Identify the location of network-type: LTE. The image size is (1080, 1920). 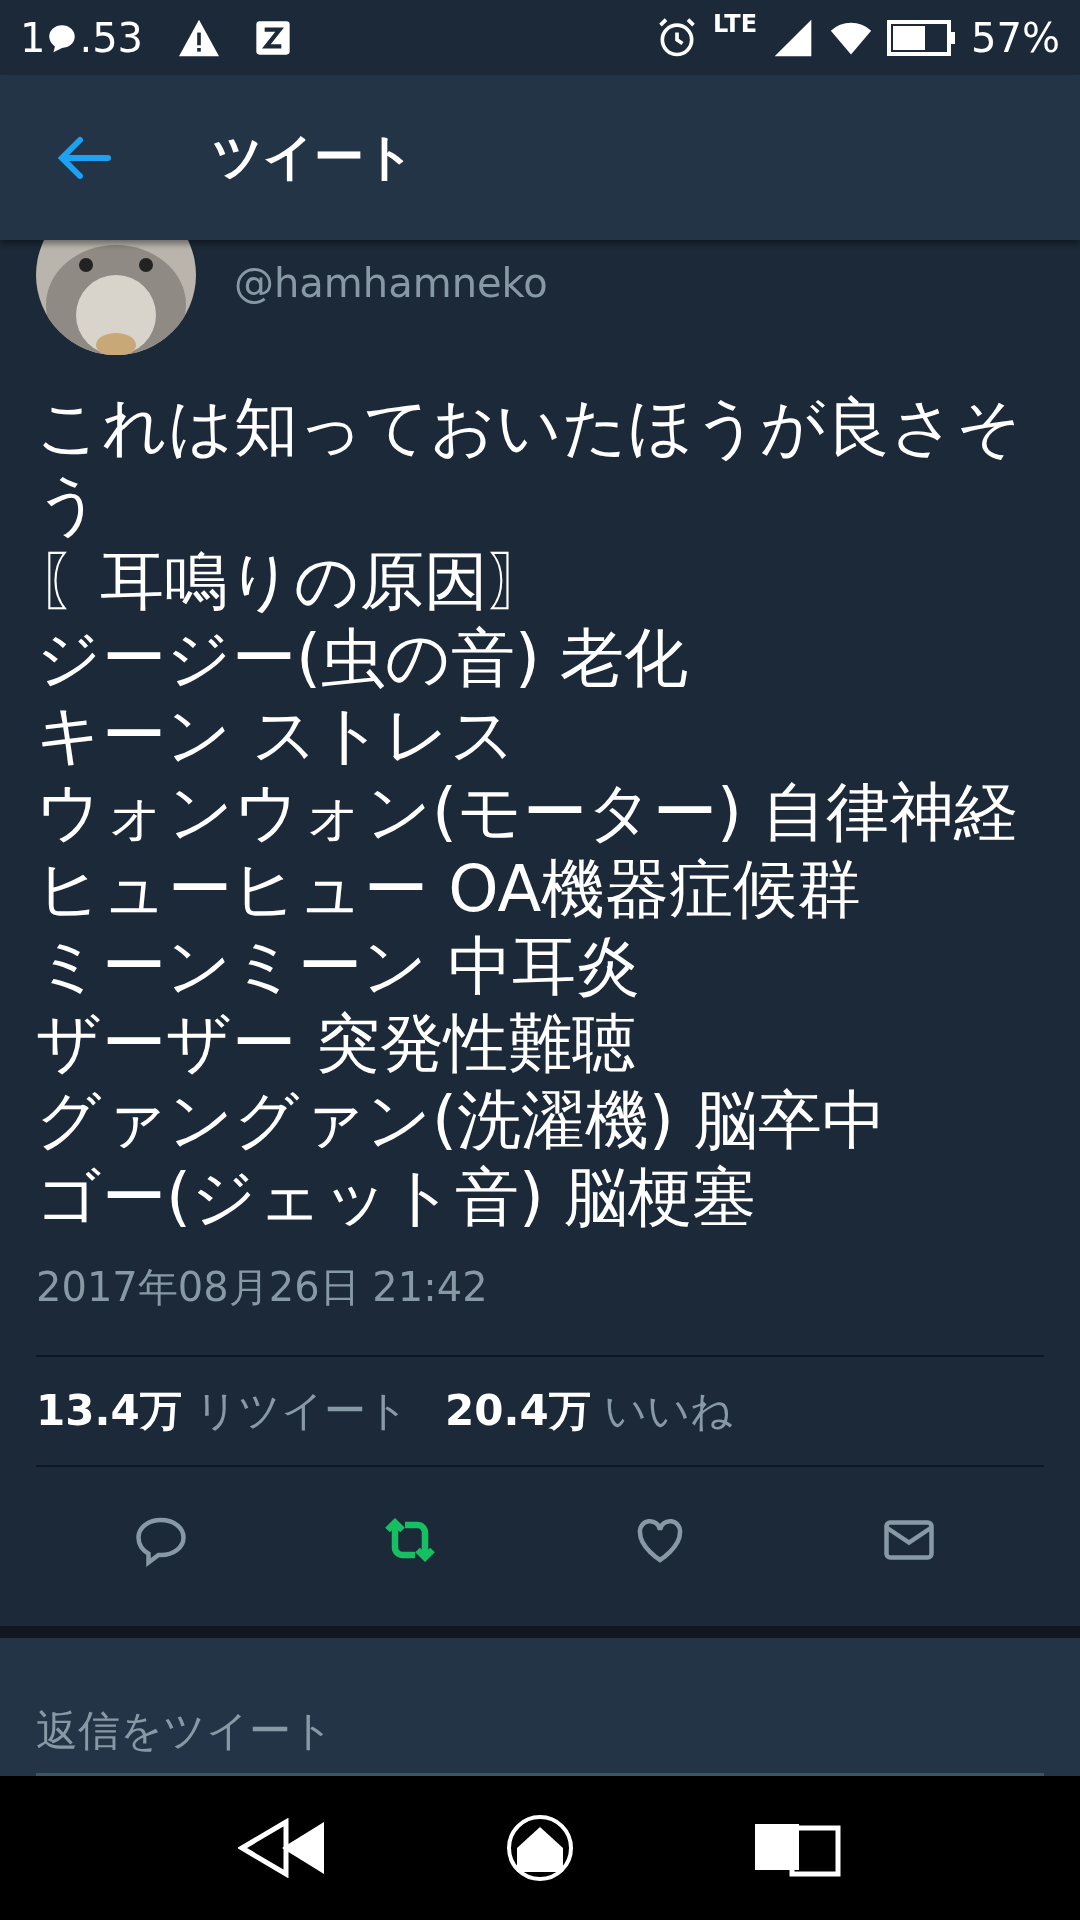
(735, 24).